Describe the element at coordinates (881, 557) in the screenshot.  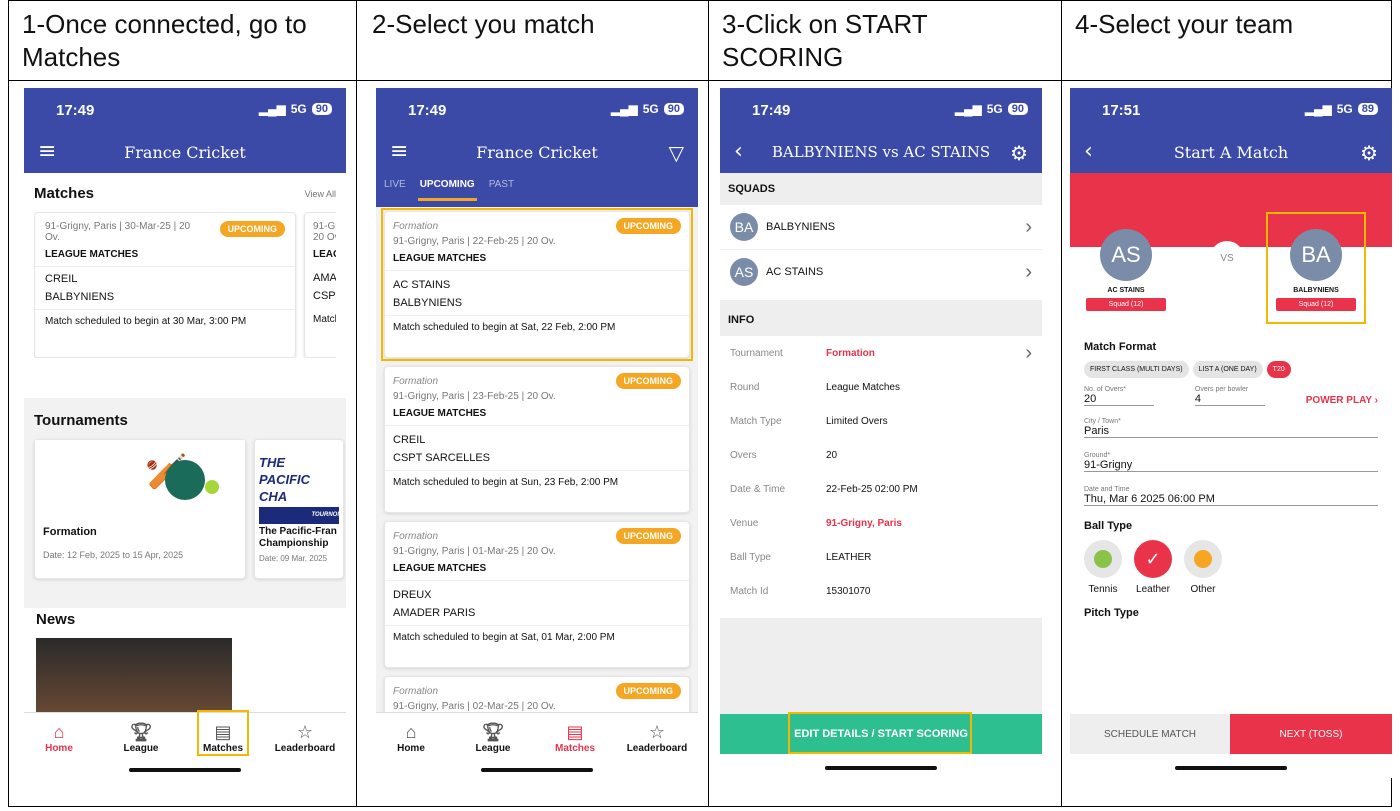
I see `info-row: Ball Type LEATHER` at that location.